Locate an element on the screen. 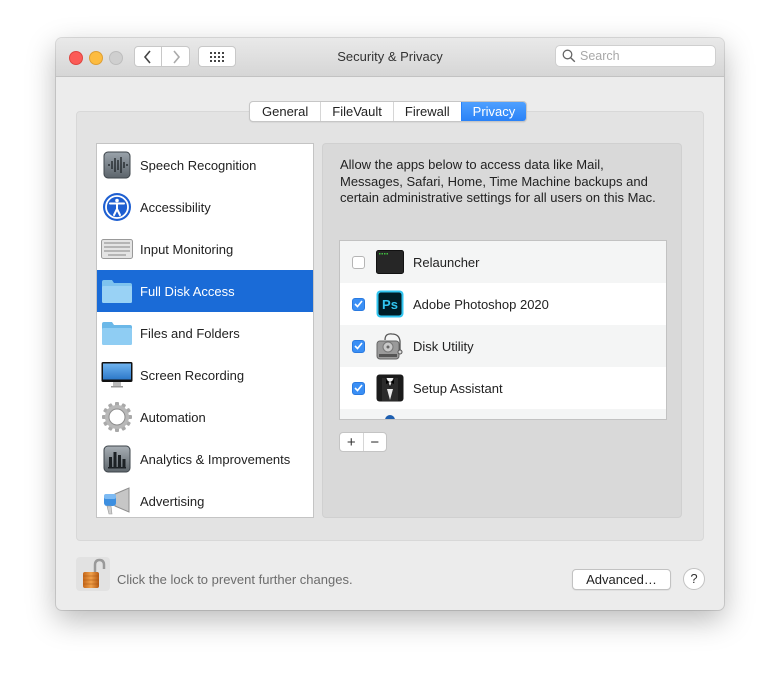 The height and width of the screenshot is (685, 780). setup-assistant-icon is located at coordinates (390, 388).